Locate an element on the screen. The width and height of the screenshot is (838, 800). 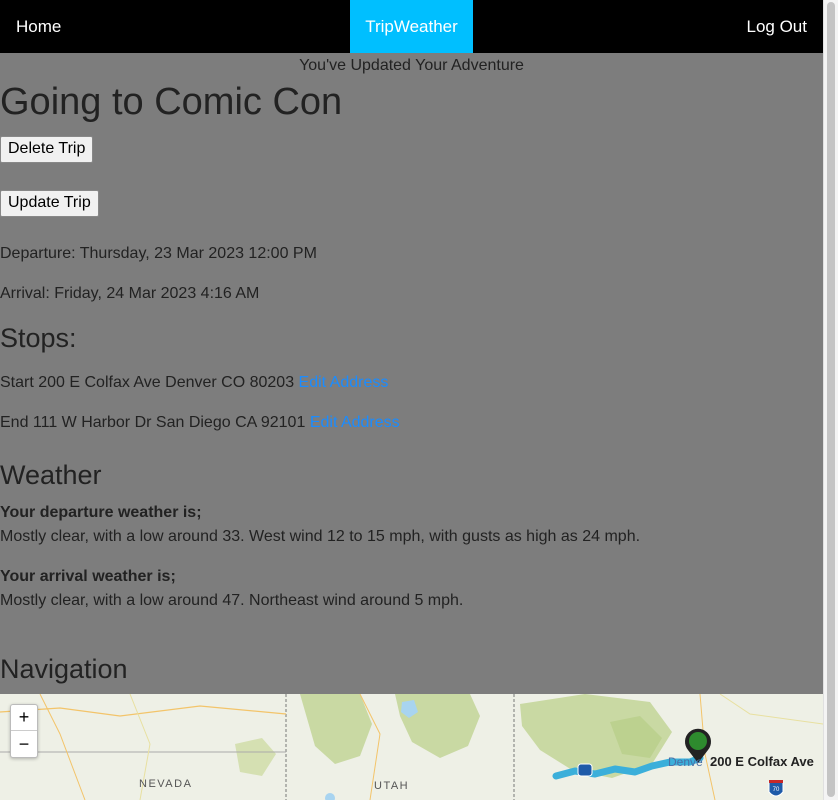
map-base: 70 is located at coordinates (411, 747).